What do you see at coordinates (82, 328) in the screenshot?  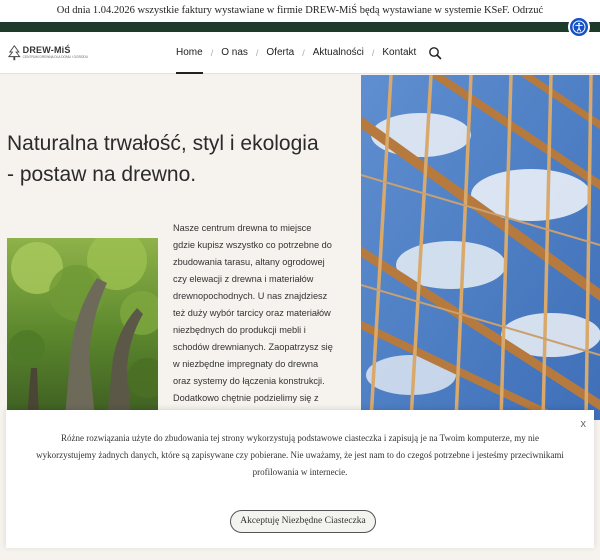 I see `forest-image` at bounding box center [82, 328].